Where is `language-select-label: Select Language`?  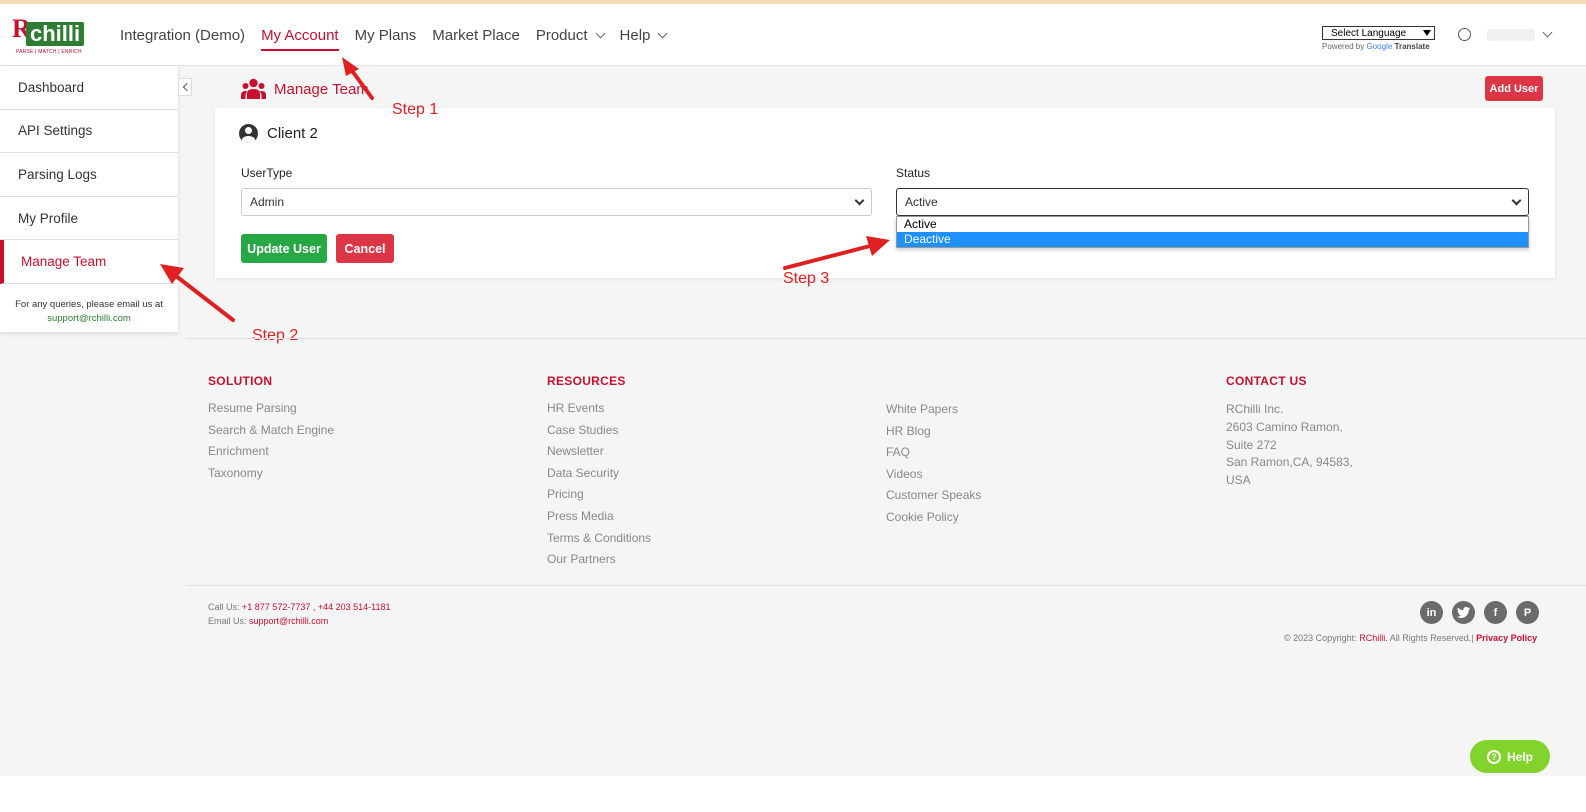
language-select-label: Select Language is located at coordinates (1369, 33).